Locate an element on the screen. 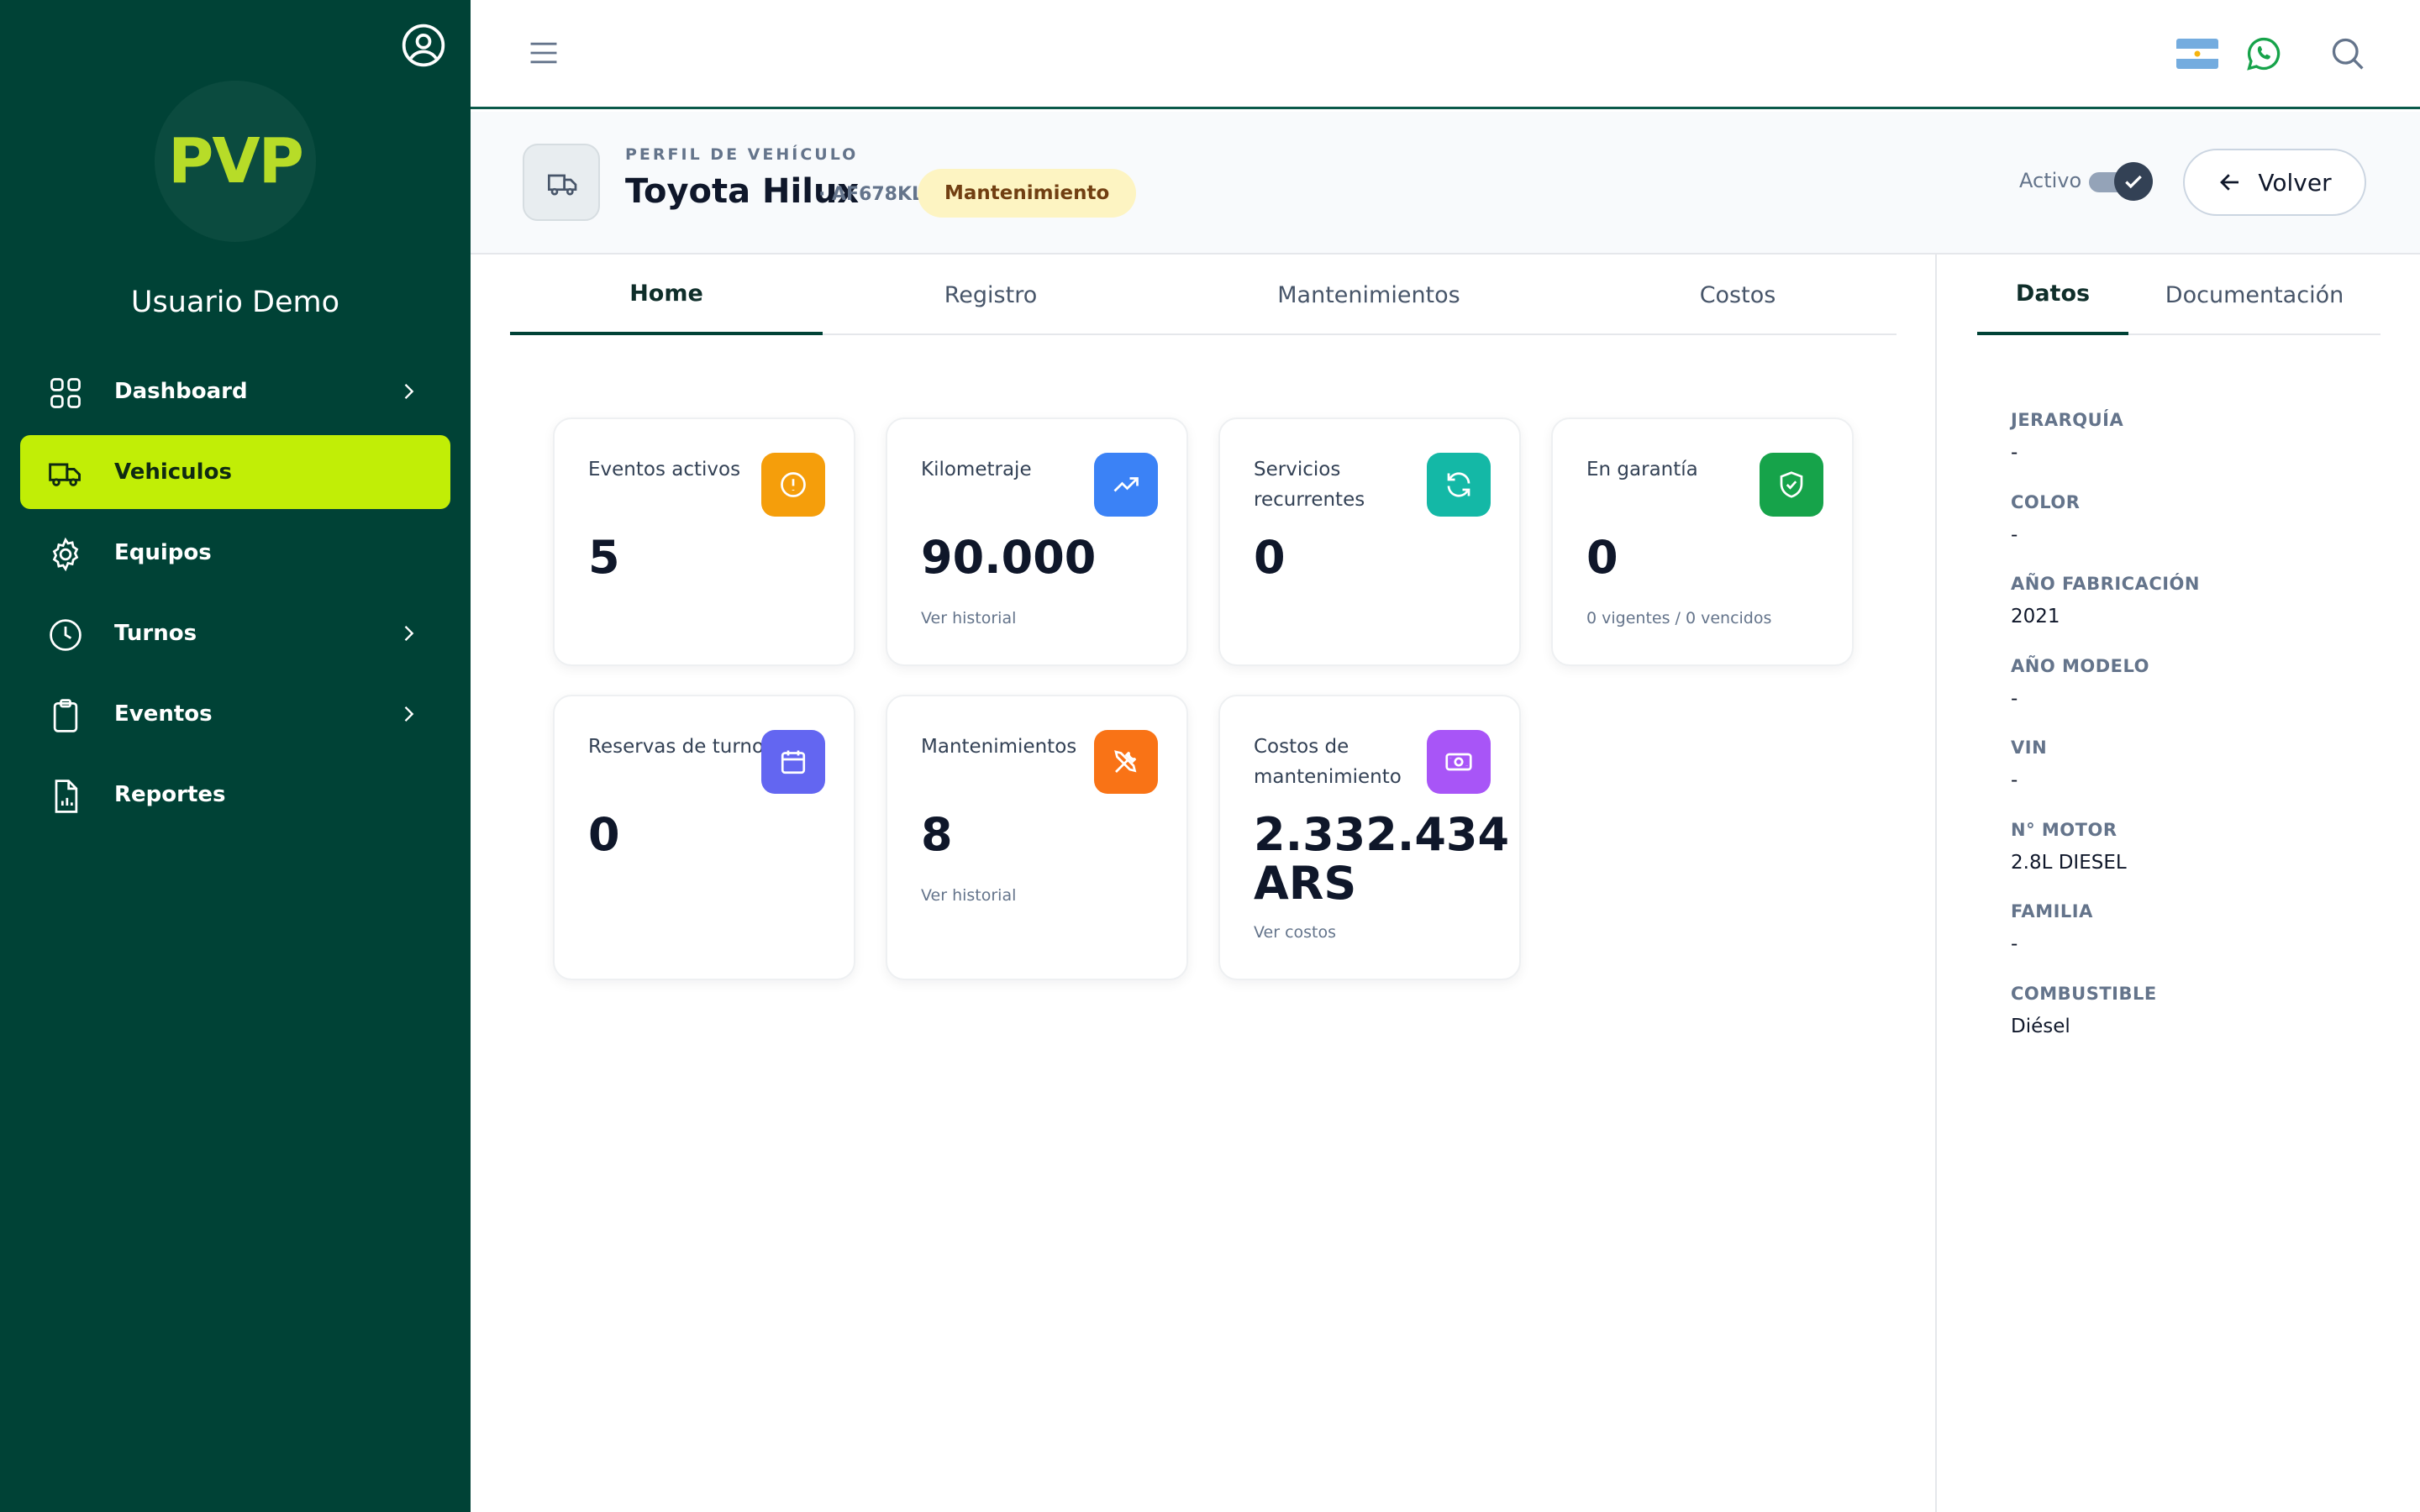 The width and height of the screenshot is (2420, 1512). search-icon is located at coordinates (2347, 53).